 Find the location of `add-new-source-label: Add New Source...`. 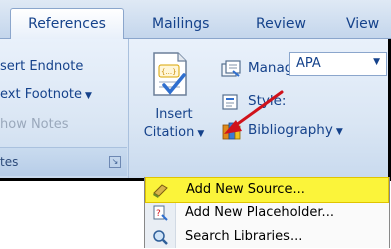

add-new-source-label: Add New Source... is located at coordinates (245, 189).